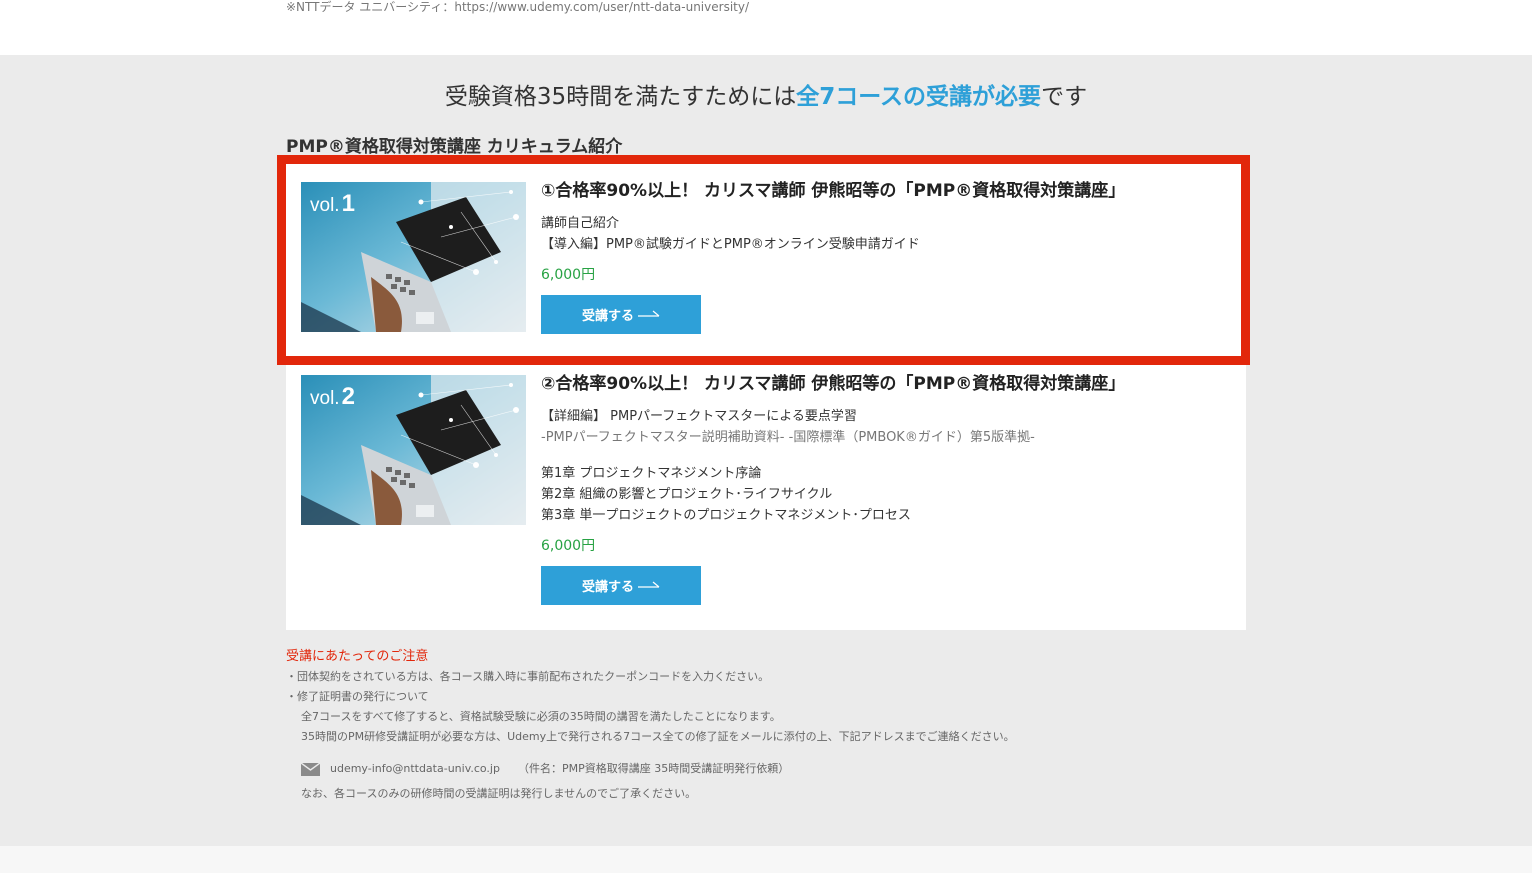  I want to click on contact-email: udemy-info@nttdata-univ.co.jp, so click(415, 769).